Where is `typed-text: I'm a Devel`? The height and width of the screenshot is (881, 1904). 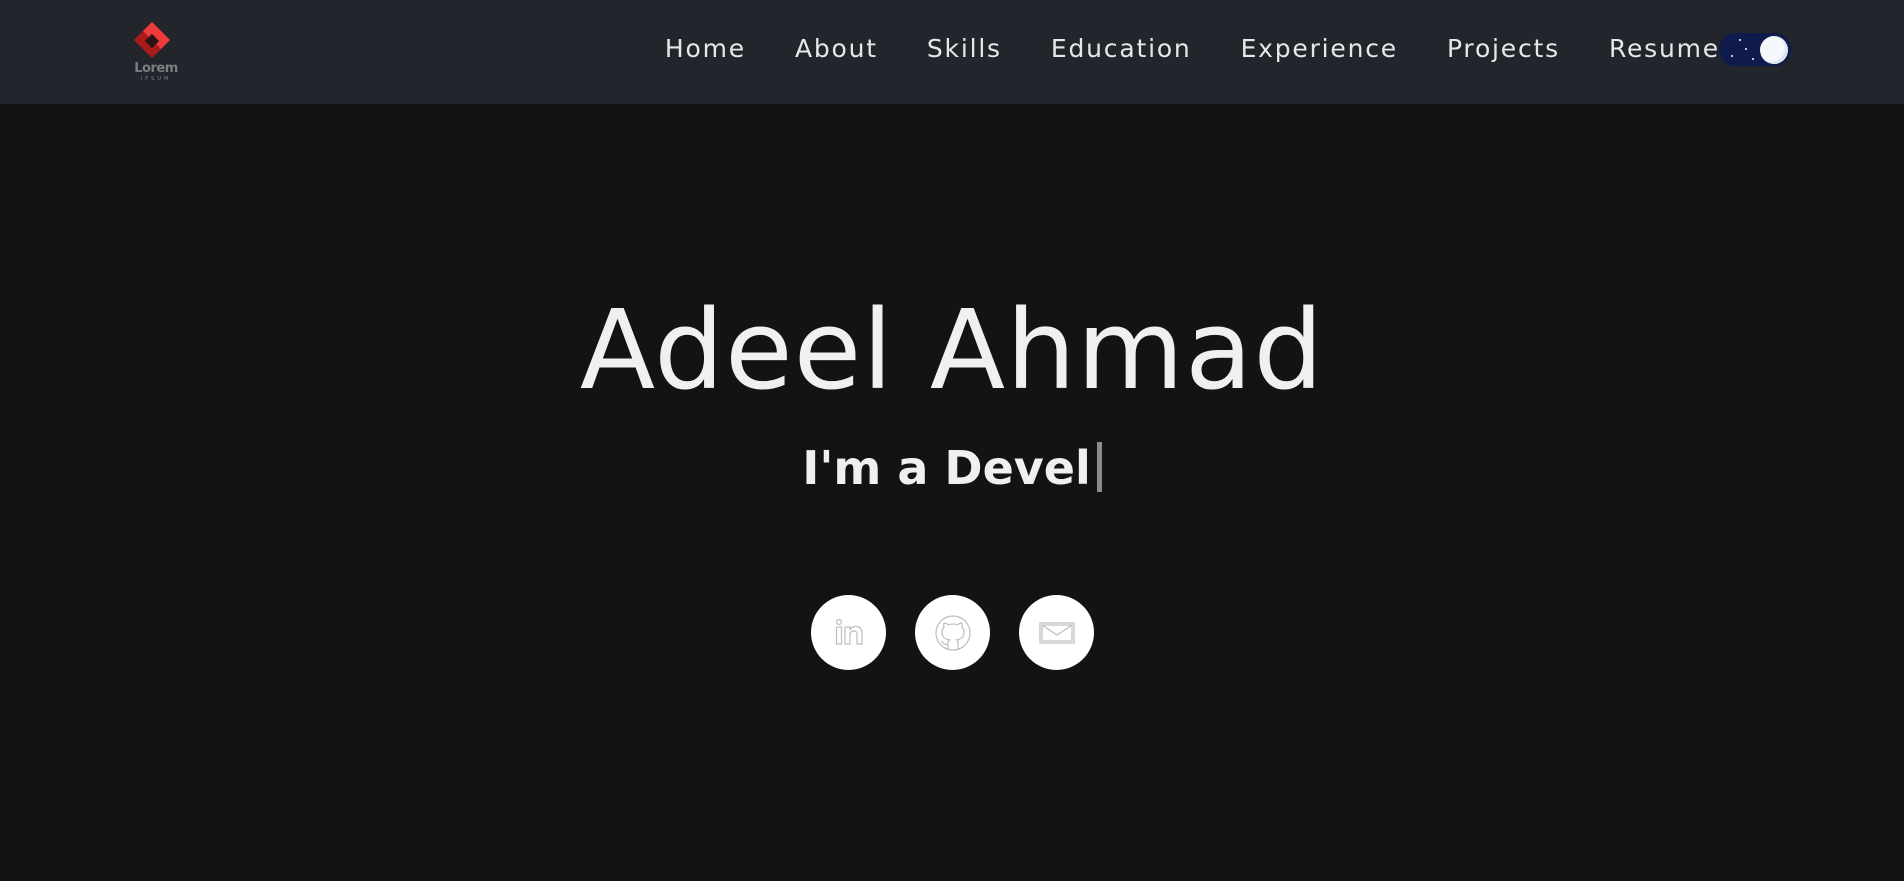
typed-text: I'm a Devel is located at coordinates (946, 468).